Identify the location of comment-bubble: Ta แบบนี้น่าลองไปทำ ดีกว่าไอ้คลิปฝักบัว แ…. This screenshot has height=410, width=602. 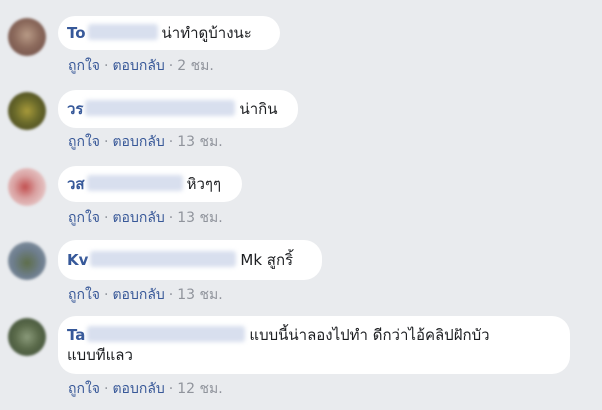
(314, 345).